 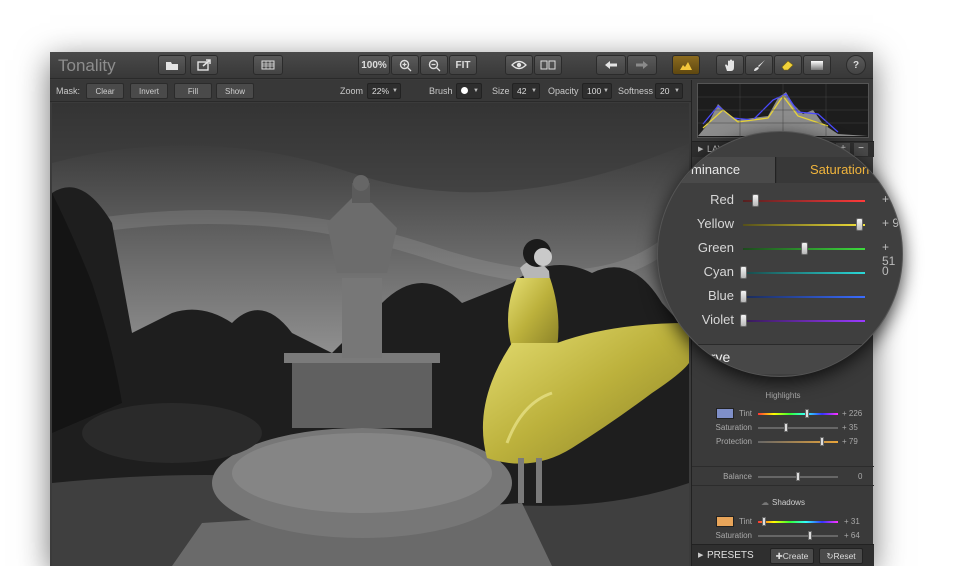 What do you see at coordinates (841, 556) in the screenshot?
I see `reset-button: ↻Reset` at bounding box center [841, 556].